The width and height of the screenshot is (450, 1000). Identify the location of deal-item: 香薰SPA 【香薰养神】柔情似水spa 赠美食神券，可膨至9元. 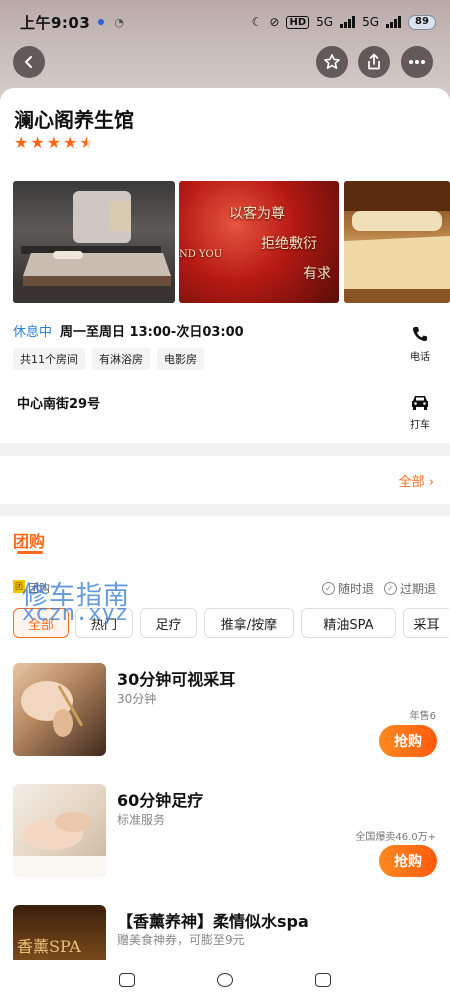
(225, 932).